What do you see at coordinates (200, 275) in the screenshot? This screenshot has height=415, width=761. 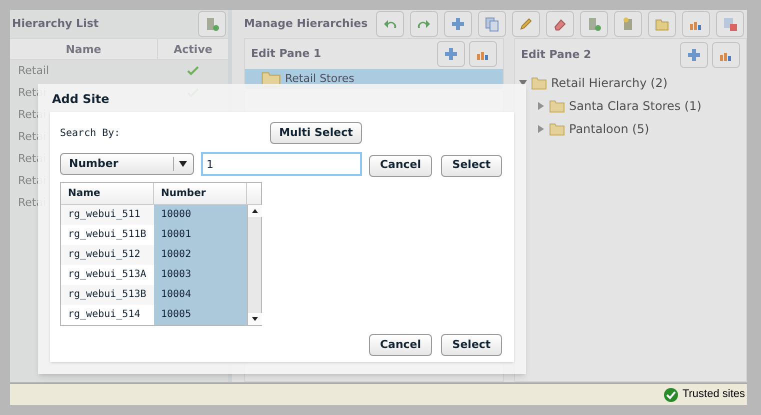 I see `table-cell: 10003` at bounding box center [200, 275].